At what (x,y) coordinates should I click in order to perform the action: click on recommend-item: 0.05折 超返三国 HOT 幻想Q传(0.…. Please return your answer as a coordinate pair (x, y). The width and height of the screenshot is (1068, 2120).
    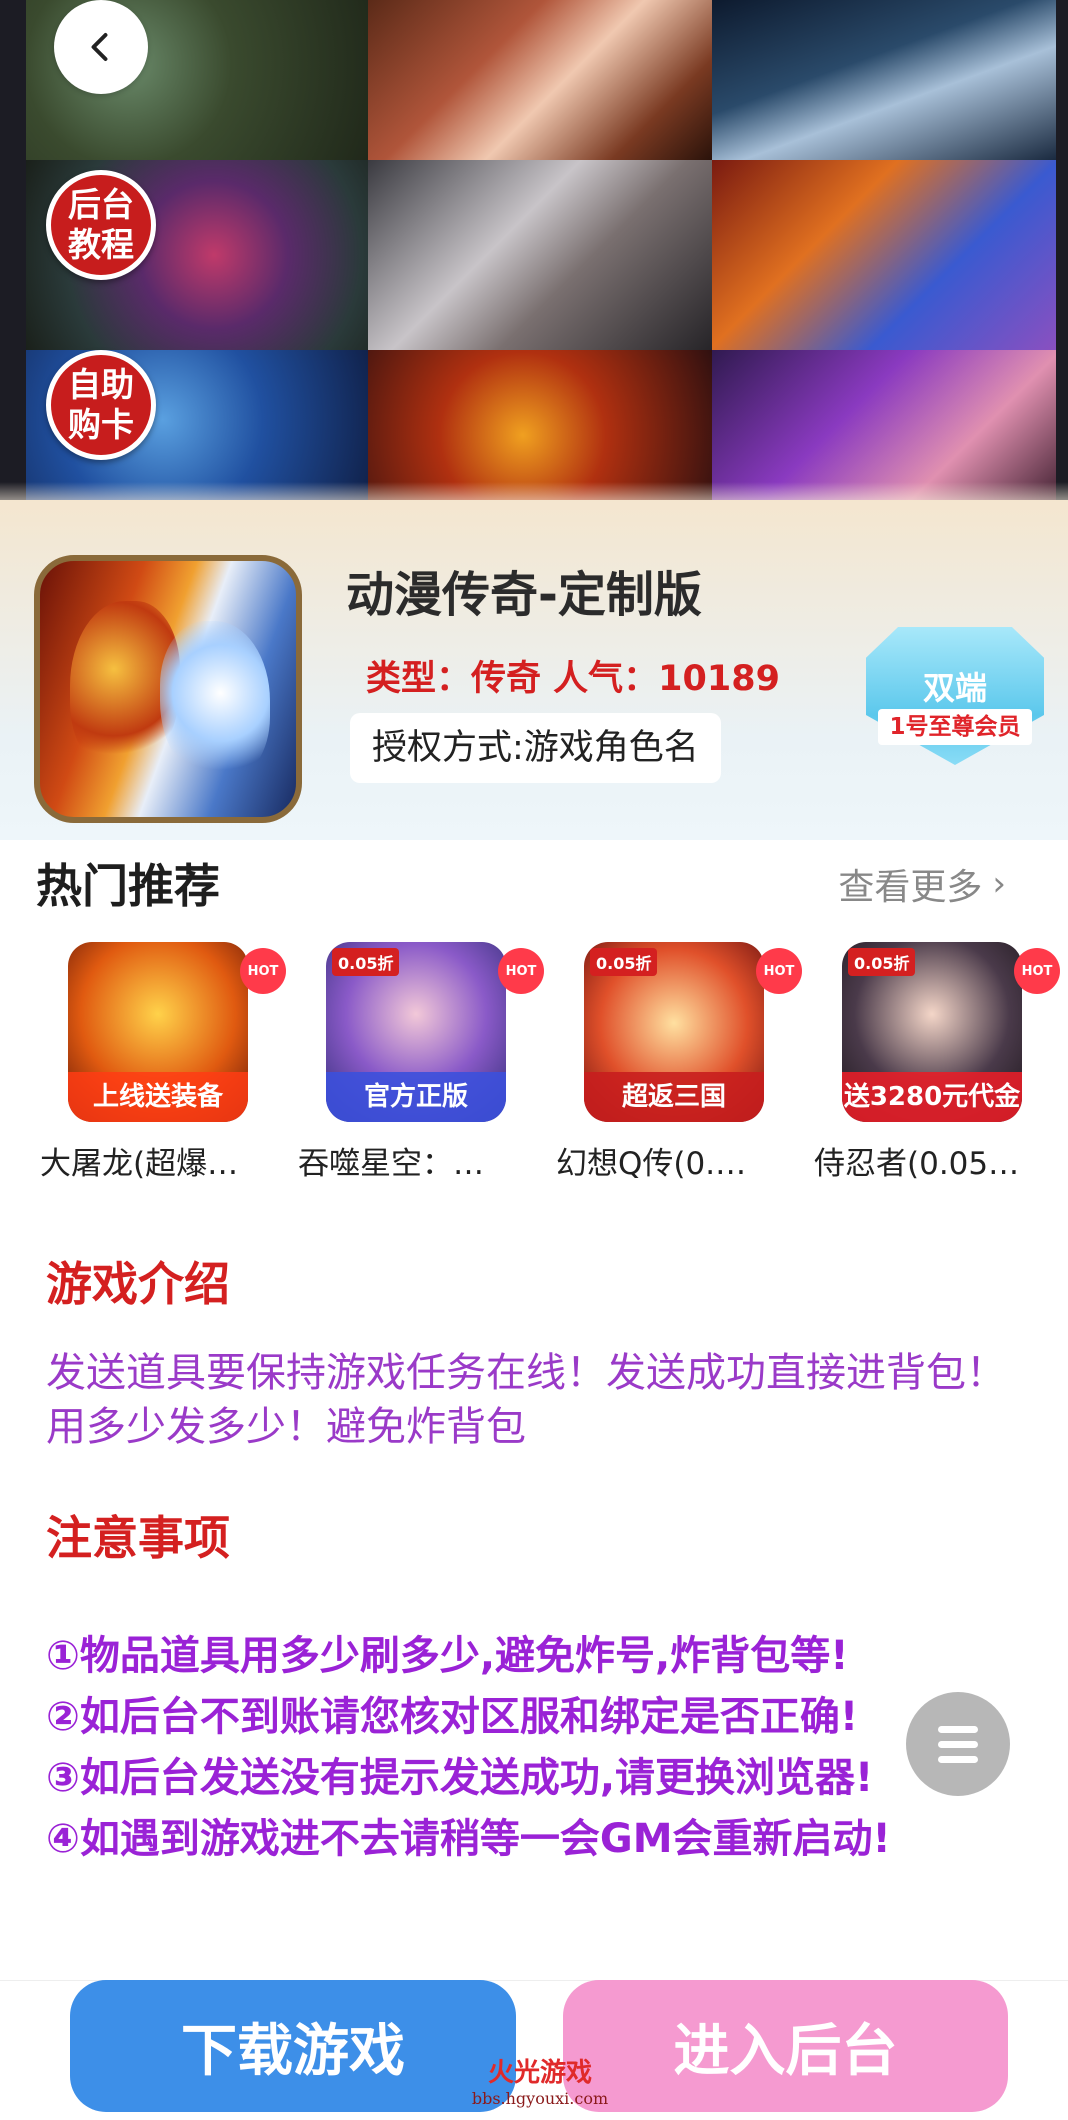
    Looking at the image, I should click on (679, 1062).